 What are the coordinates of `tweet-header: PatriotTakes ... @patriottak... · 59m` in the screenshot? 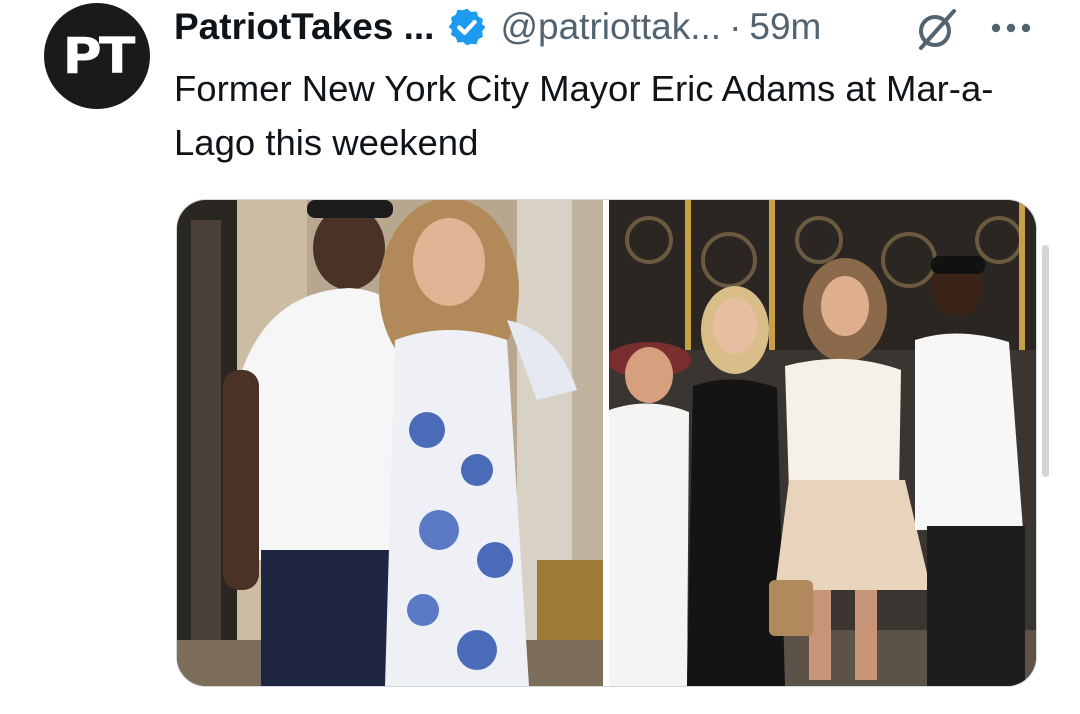 It's located at (497, 27).